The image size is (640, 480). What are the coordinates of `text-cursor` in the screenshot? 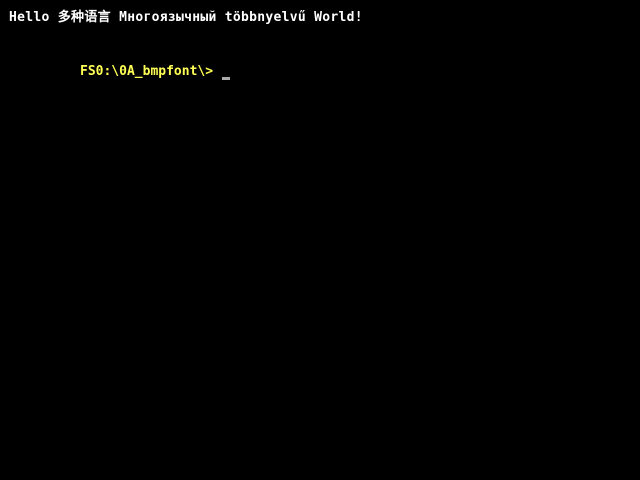 It's located at (226, 78).